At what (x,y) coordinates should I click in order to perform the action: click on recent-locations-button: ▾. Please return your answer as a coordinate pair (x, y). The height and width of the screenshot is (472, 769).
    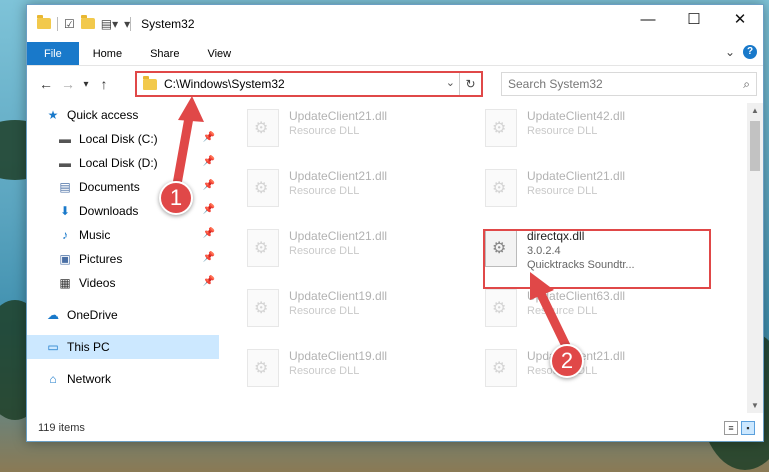
    Looking at the image, I should click on (86, 84).